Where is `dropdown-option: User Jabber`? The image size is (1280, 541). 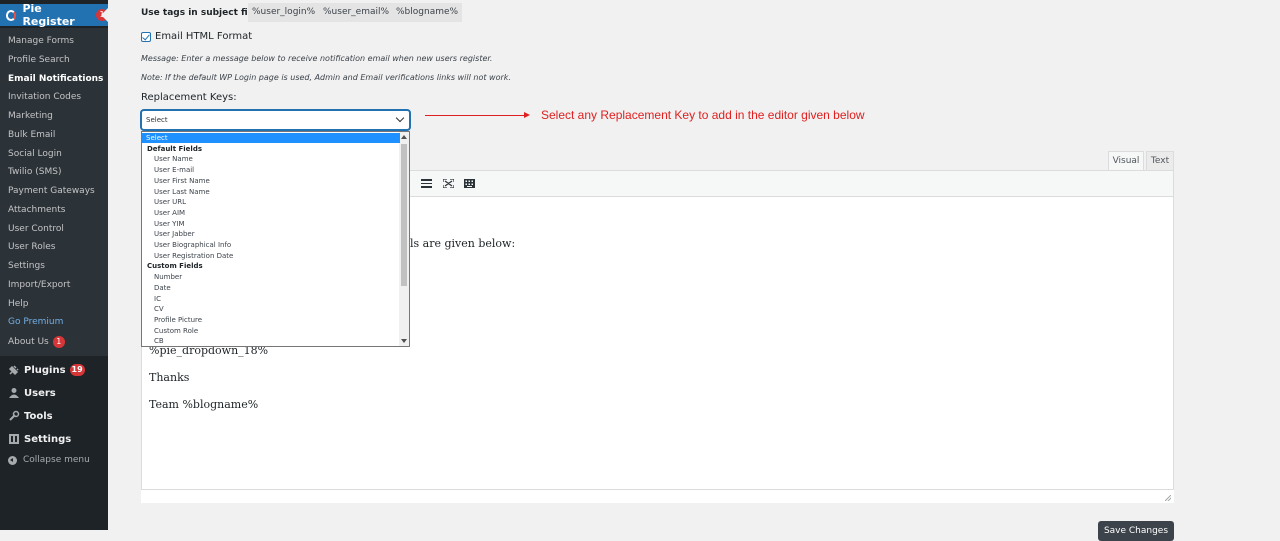 dropdown-option: User Jabber is located at coordinates (275, 234).